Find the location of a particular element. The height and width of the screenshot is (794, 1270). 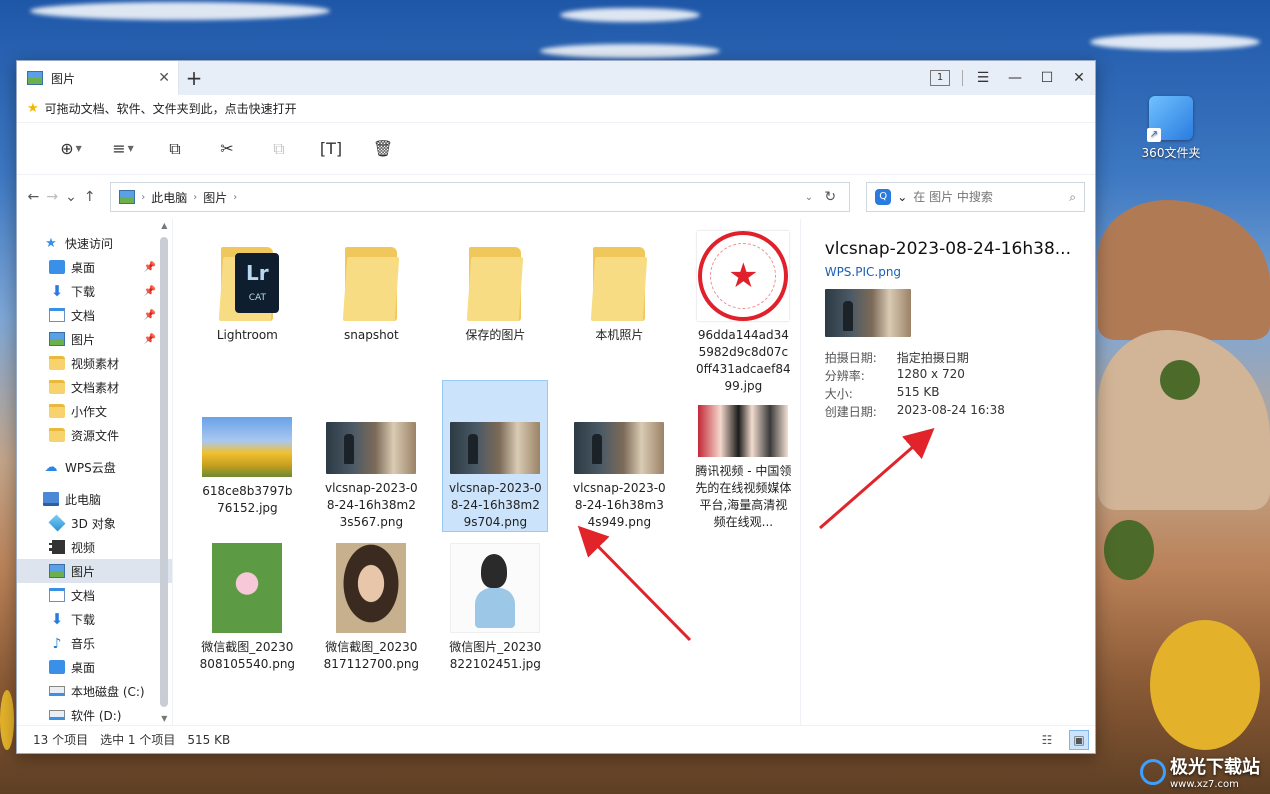

file-item: snapshot is located at coordinates (371, 300).